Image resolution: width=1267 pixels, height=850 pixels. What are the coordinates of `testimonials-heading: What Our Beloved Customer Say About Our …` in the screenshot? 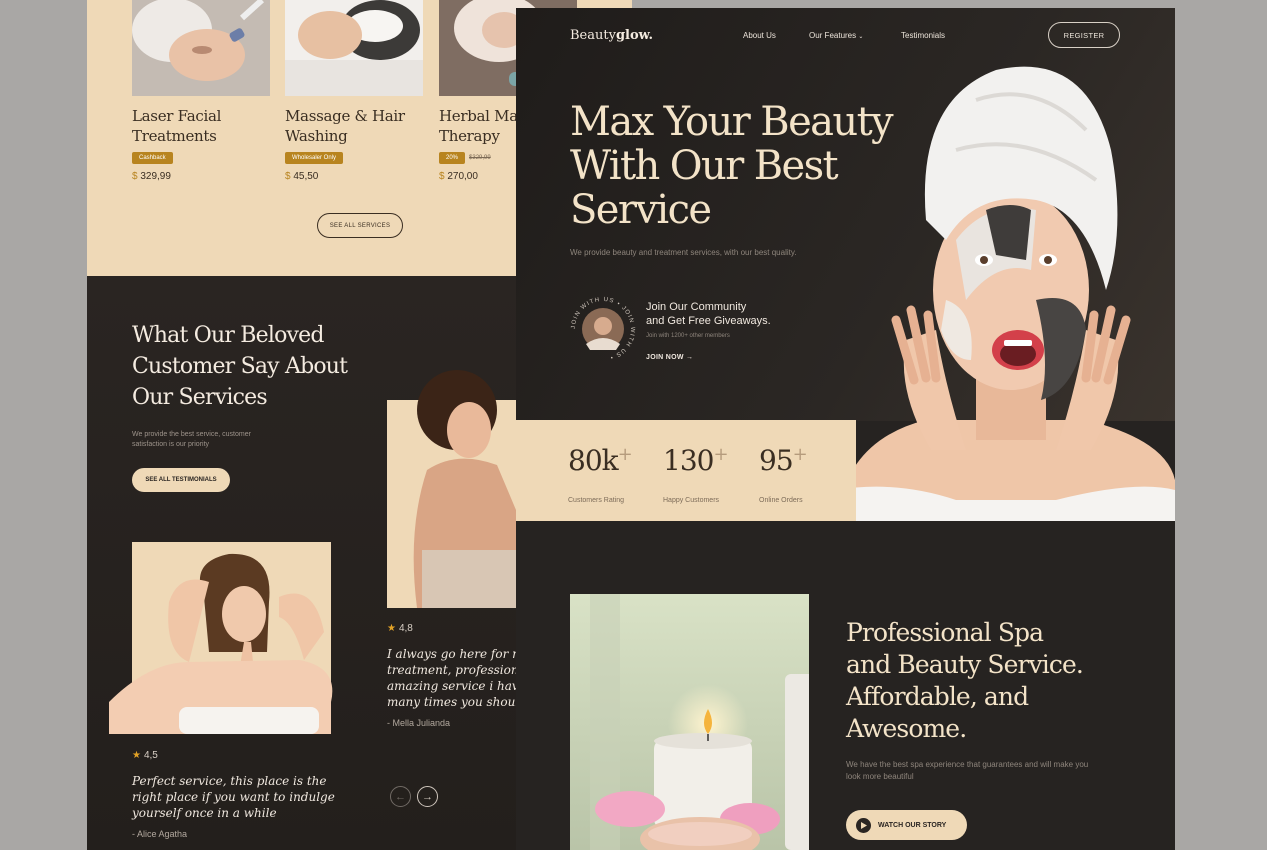 It's located at (240, 366).